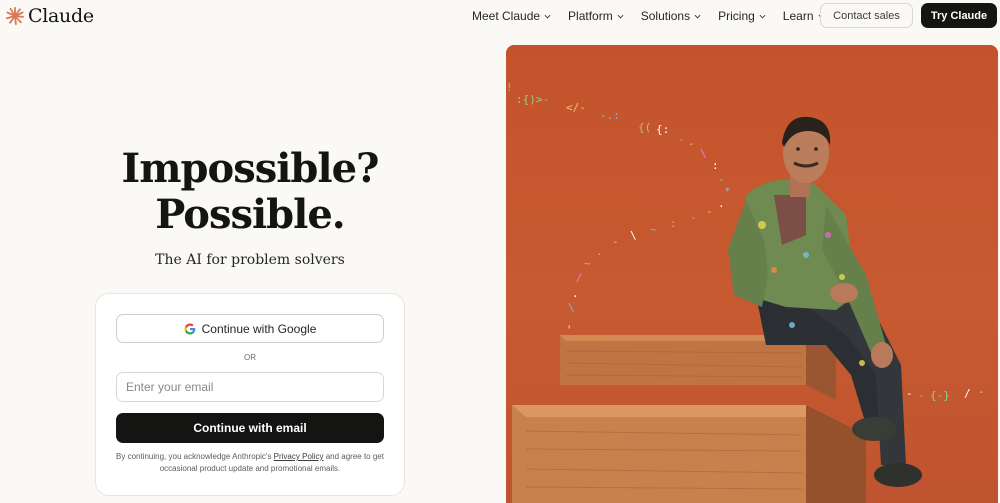 The width and height of the screenshot is (1000, 503). I want to click on nav-learn: Learn, so click(804, 16).